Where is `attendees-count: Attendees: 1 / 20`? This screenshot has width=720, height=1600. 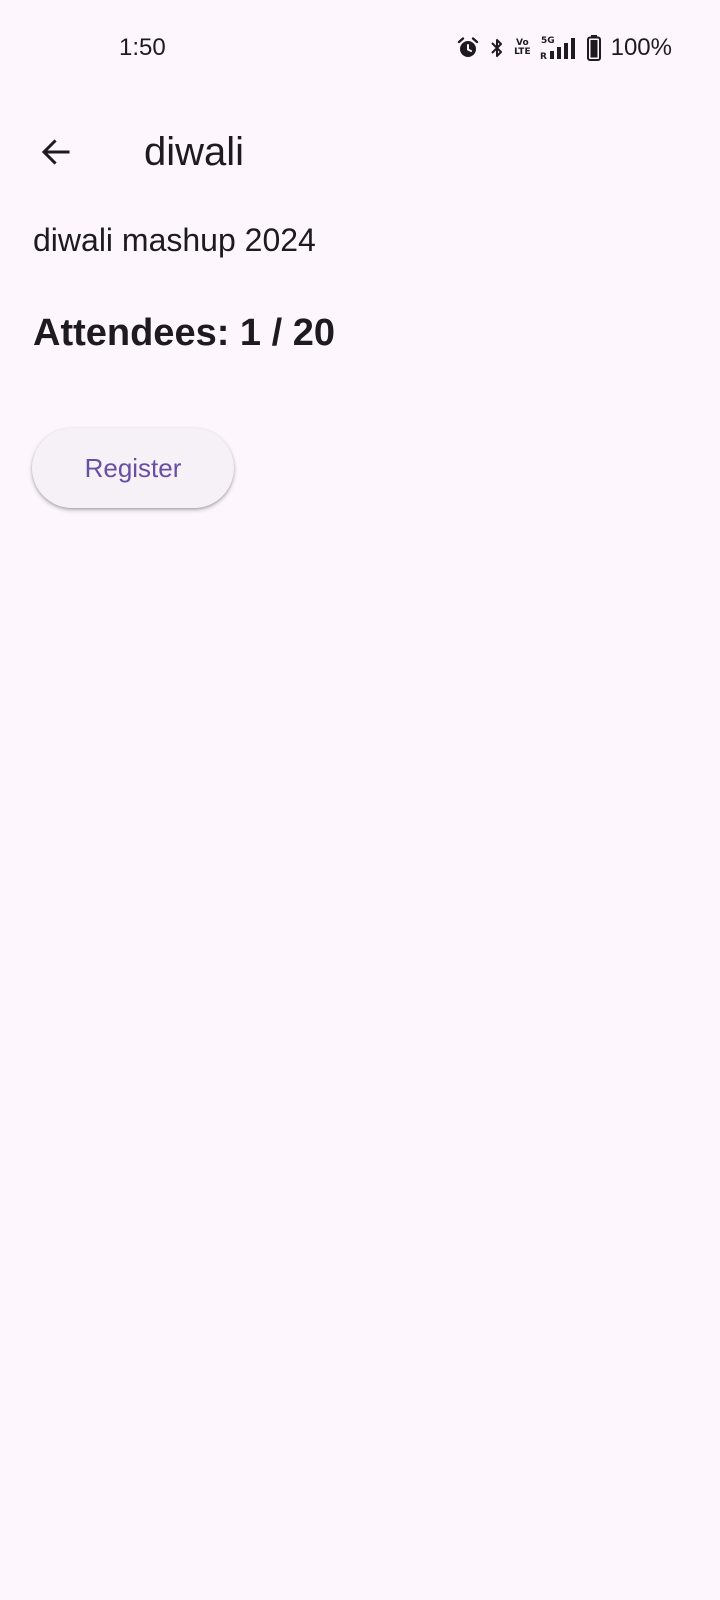
attendees-count: Attendees: 1 / 20 is located at coordinates (184, 333).